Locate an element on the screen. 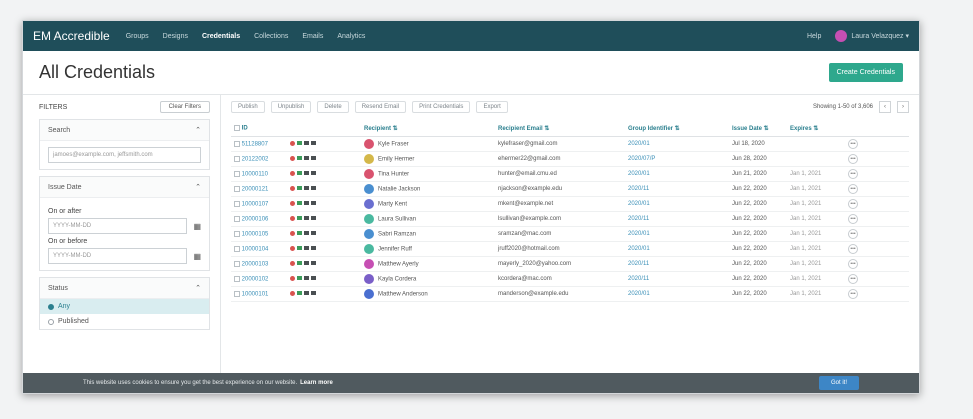 The width and height of the screenshot is (973, 419). nav-credentials: Credentials is located at coordinates (221, 36).